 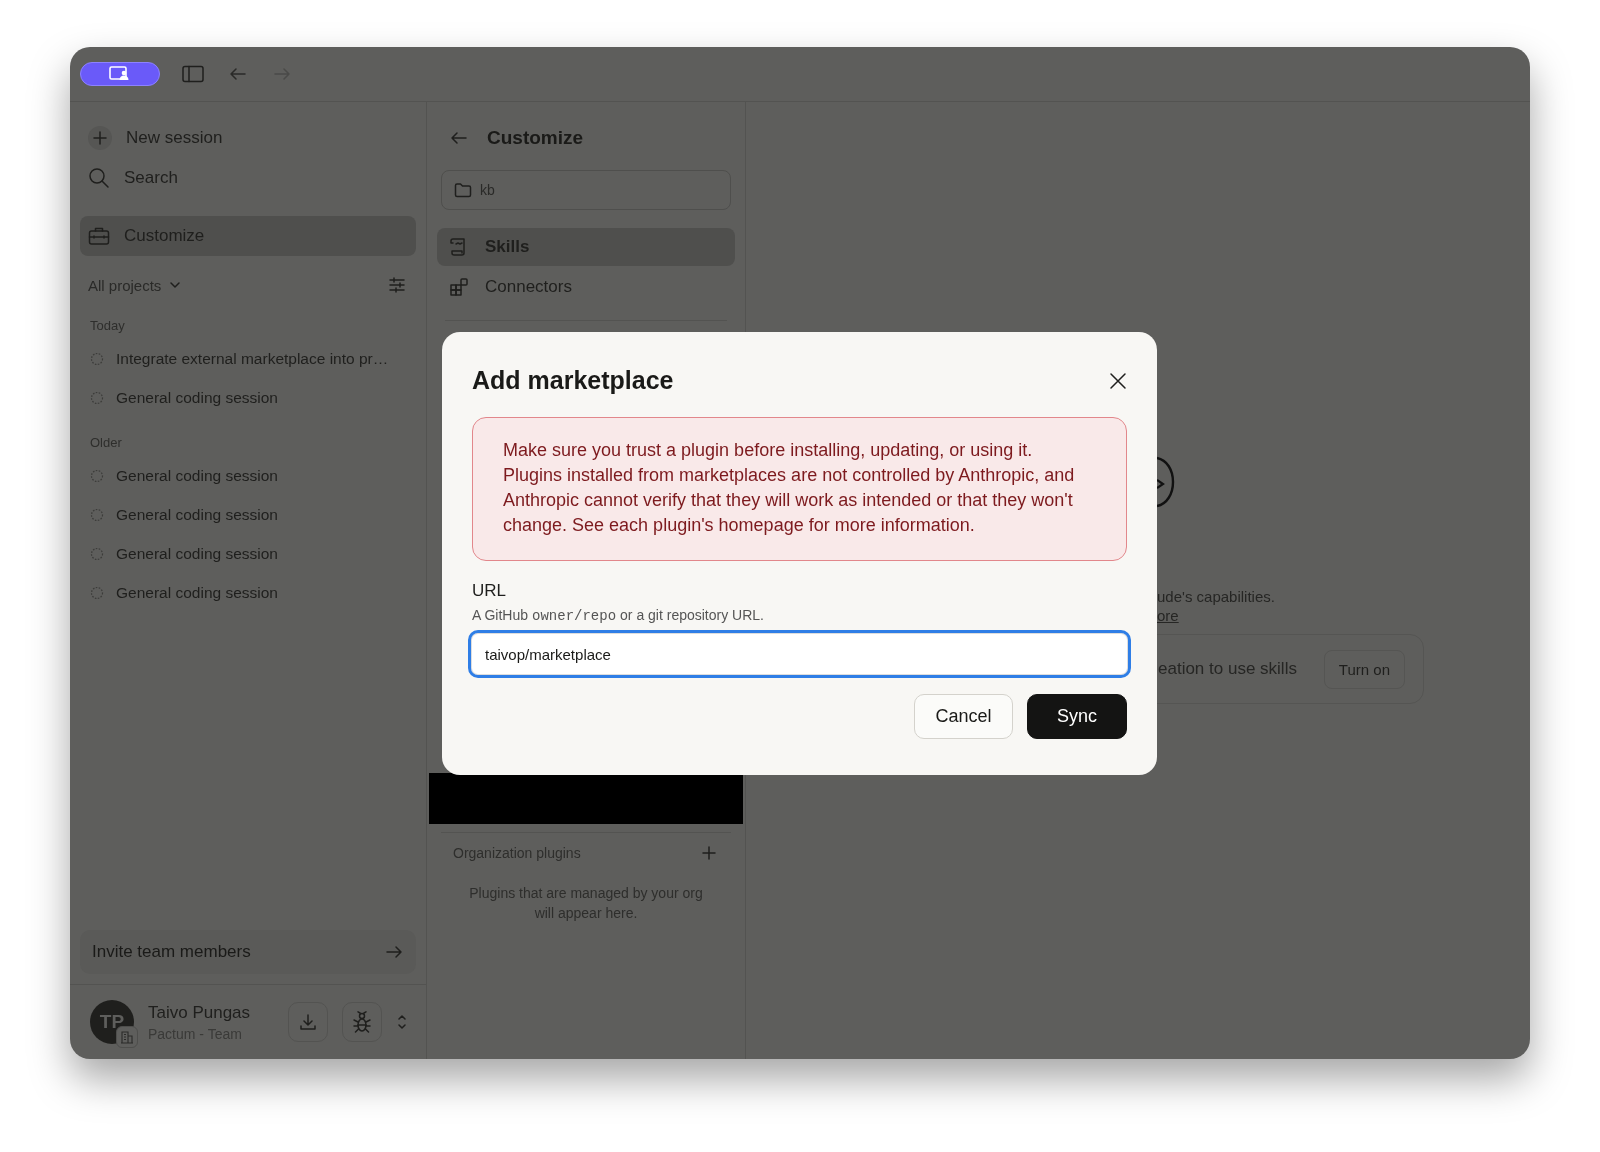 What do you see at coordinates (99, 236) in the screenshot?
I see `briefcase-icon` at bounding box center [99, 236].